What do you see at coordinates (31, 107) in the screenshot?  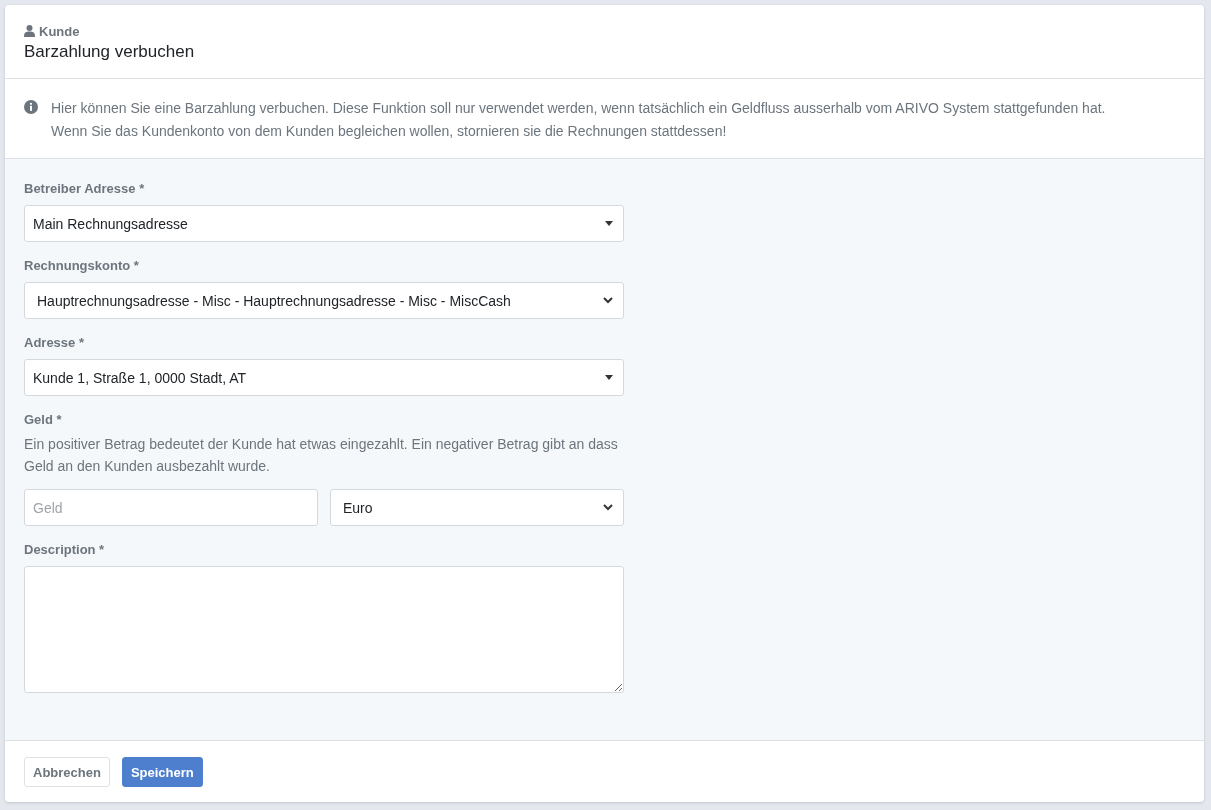 I see `info-icon` at bounding box center [31, 107].